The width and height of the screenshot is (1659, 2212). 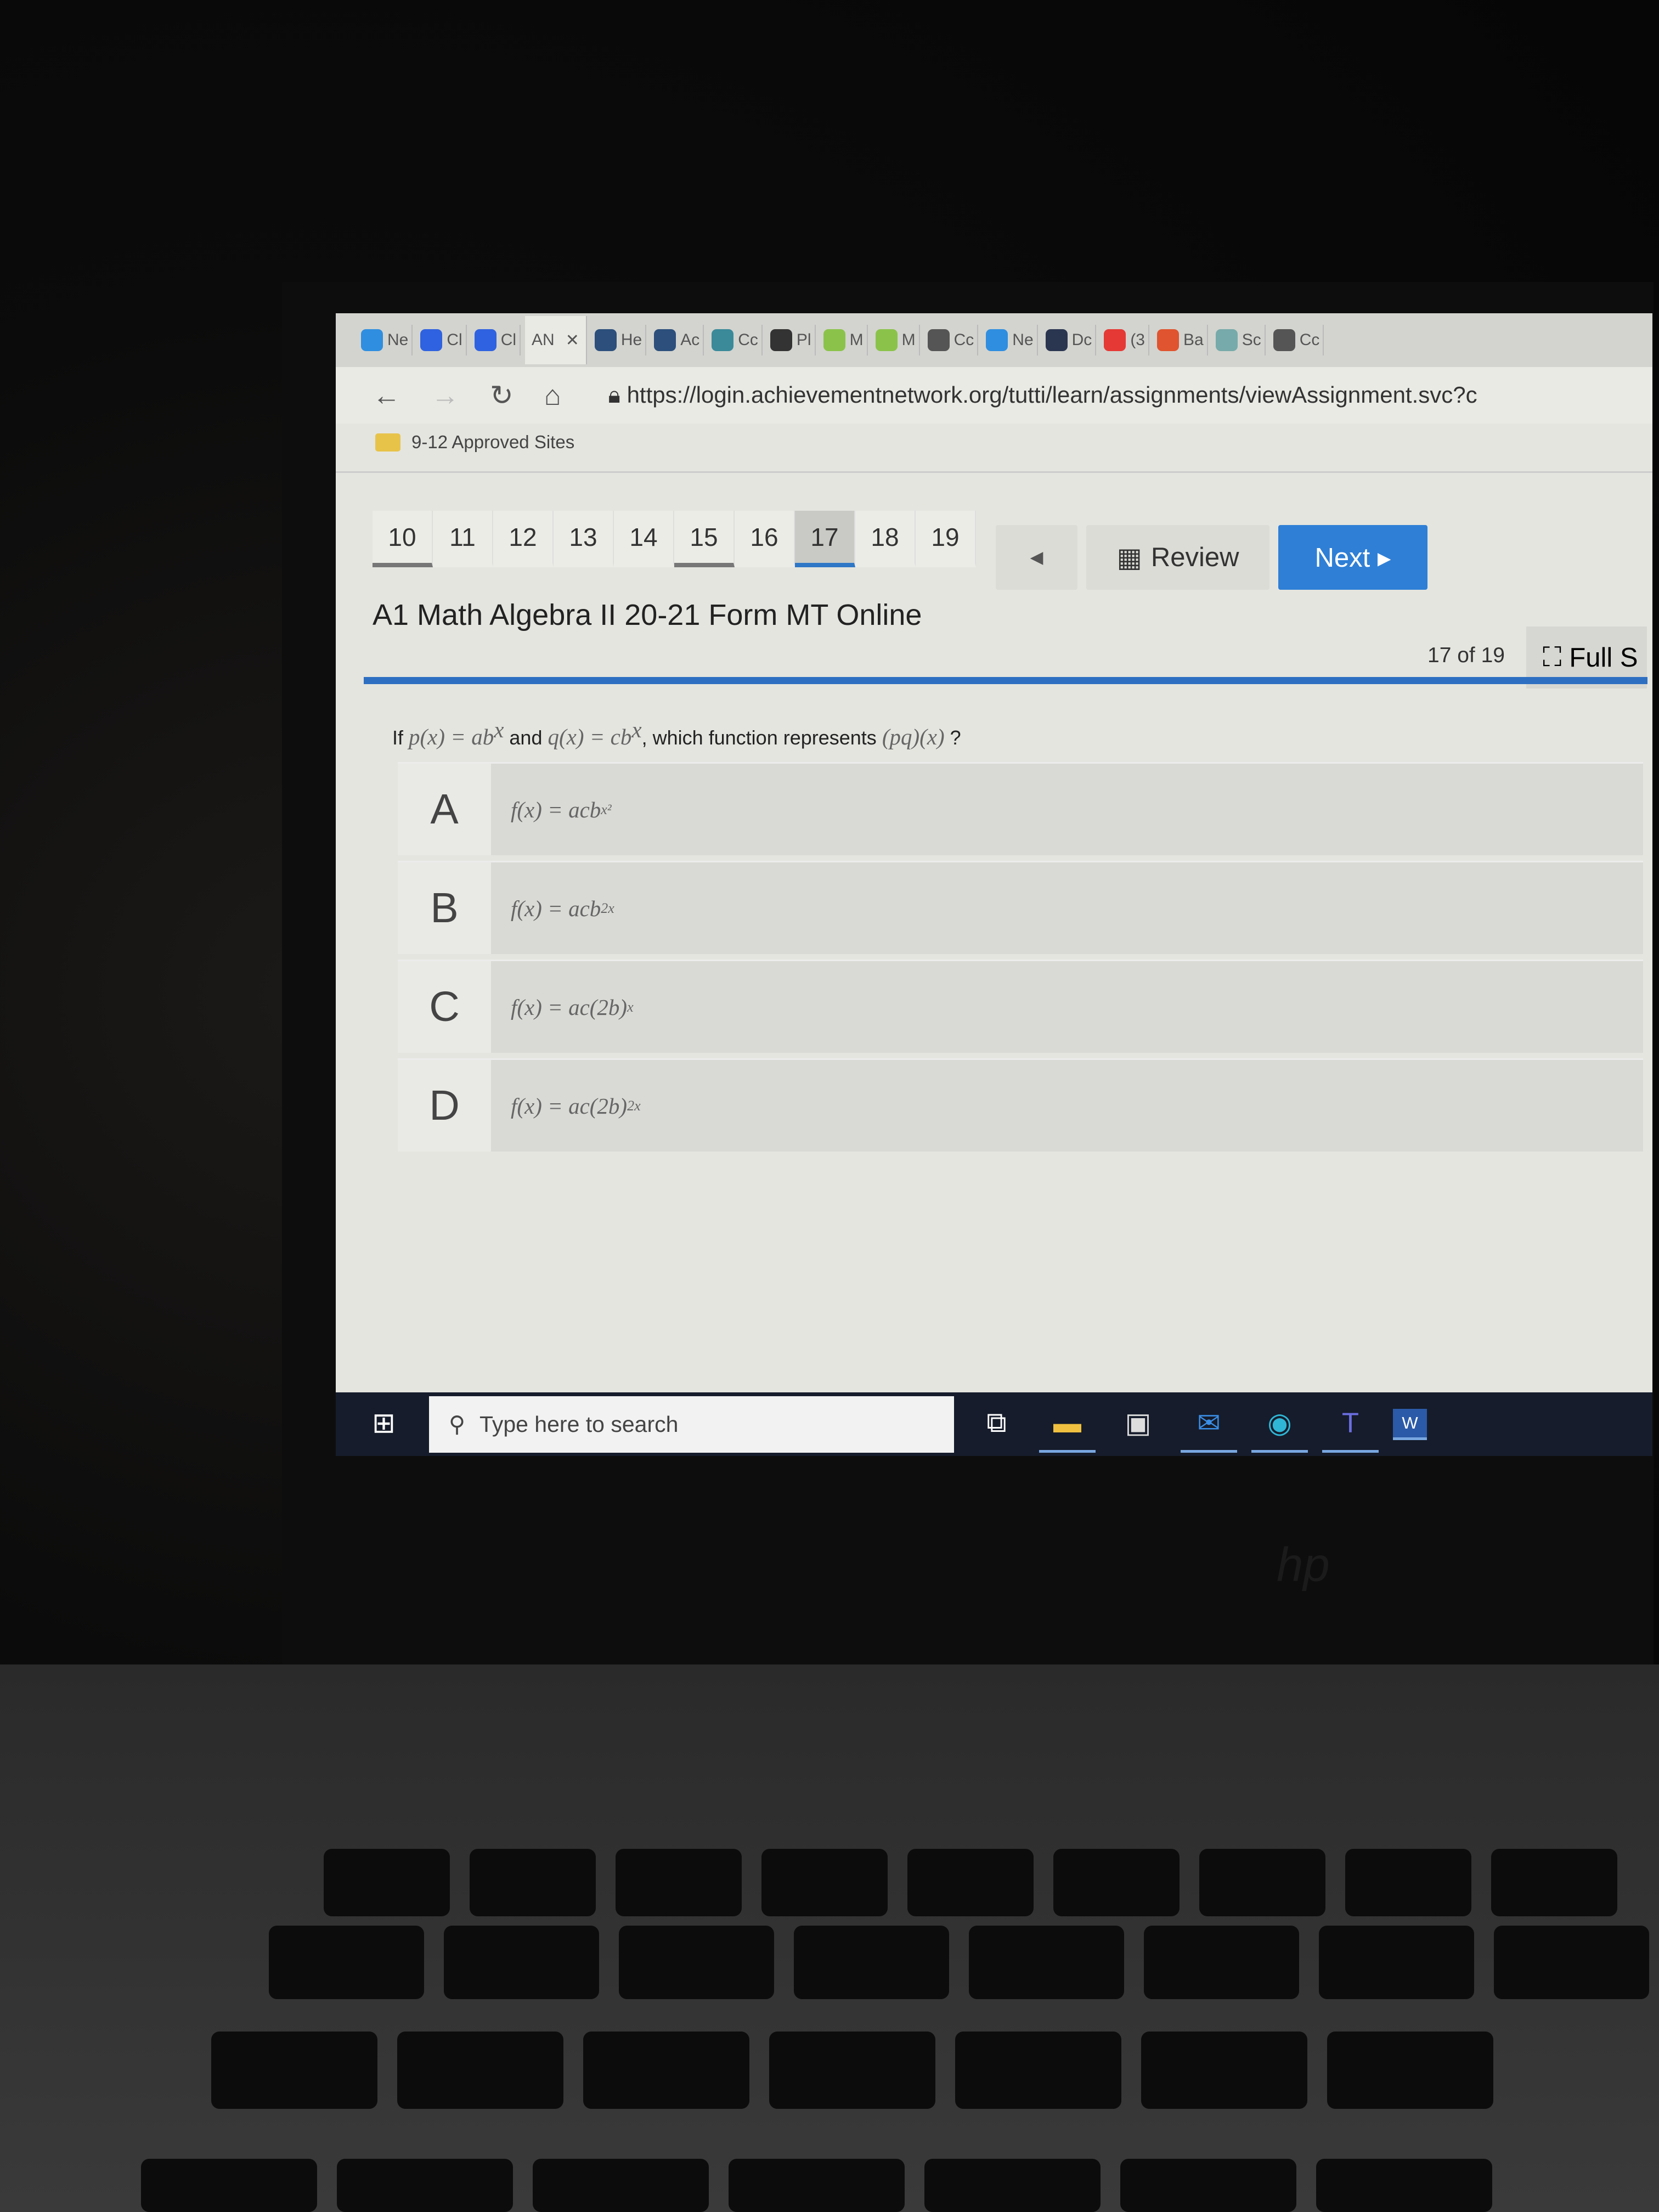 I want to click on previous-button: ◀, so click(x=1036, y=557).